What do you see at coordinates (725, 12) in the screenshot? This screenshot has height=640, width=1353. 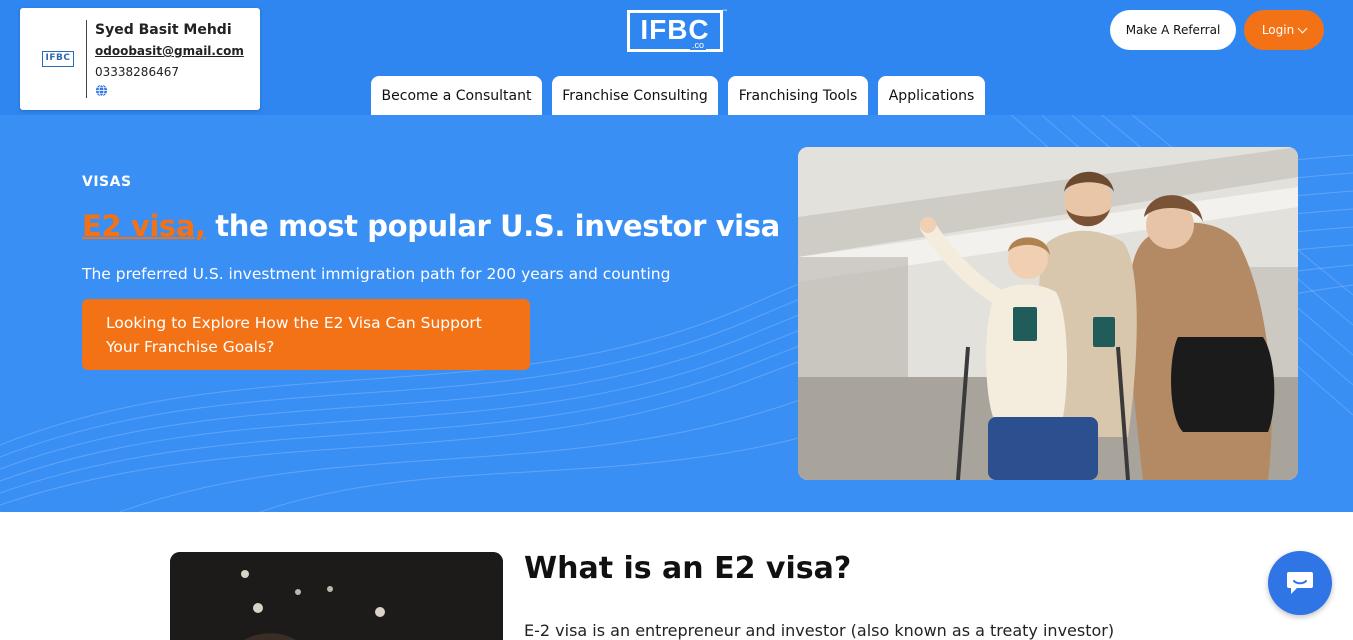 I see `brand-trademark: ™` at bounding box center [725, 12].